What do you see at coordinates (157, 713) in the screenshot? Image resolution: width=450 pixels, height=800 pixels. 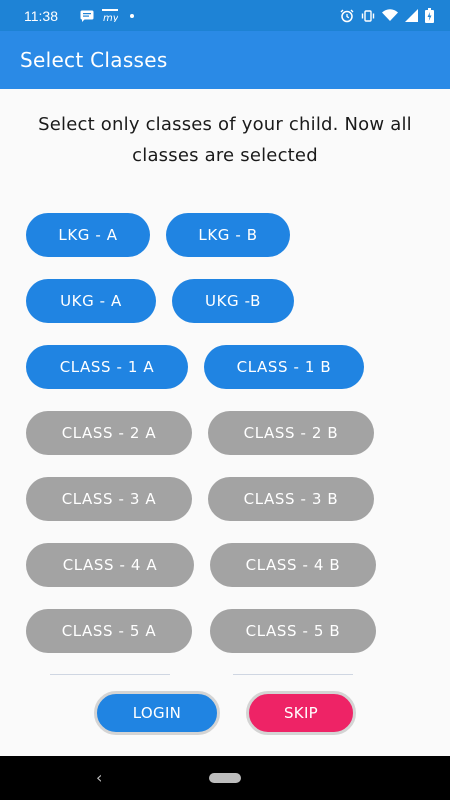 I see `login-button: LOGIN` at bounding box center [157, 713].